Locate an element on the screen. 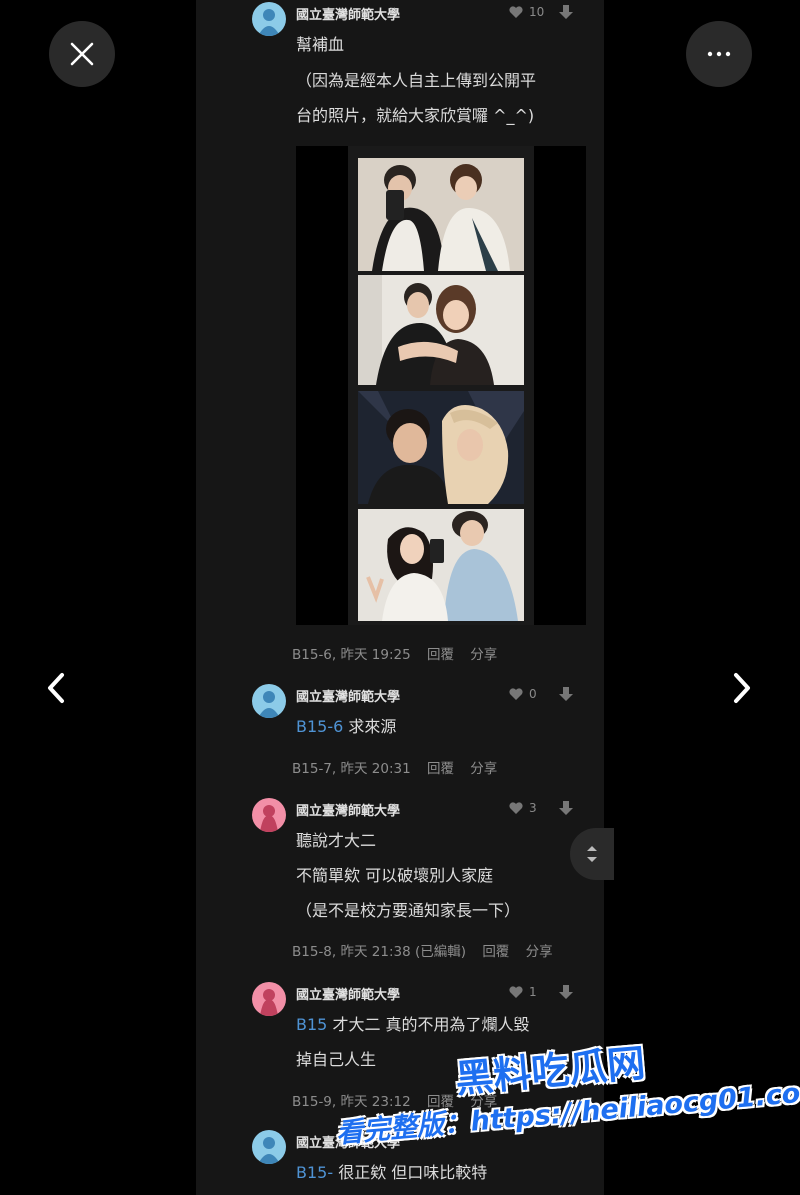 The width and height of the screenshot is (800, 1195). comment-text-line: （是不是校方要通知家長一下） is located at coordinates (408, 910).